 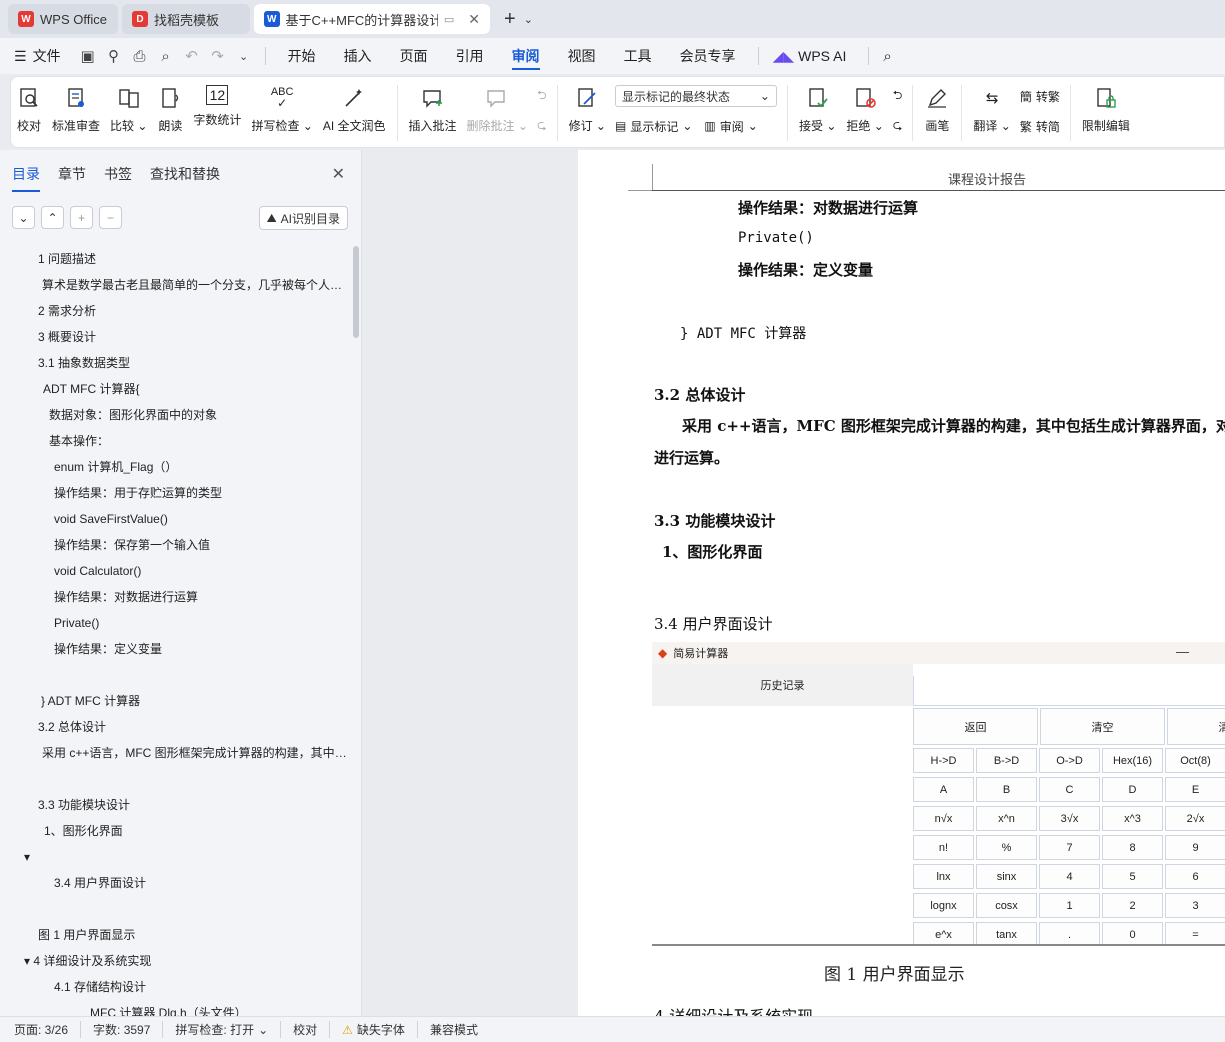 I want to click on search-icon: ⌕, so click(x=887, y=56).